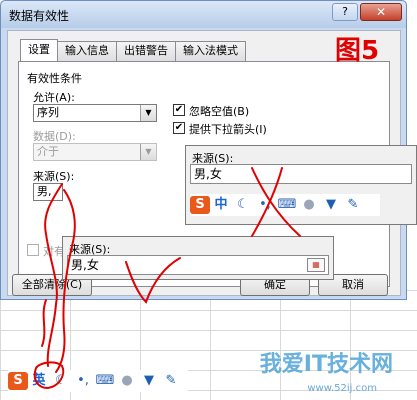  I want to click on ime-toolbar-bottom: S 英 ☾ •, ⌨ ● ▼ ✎, so click(98, 381).